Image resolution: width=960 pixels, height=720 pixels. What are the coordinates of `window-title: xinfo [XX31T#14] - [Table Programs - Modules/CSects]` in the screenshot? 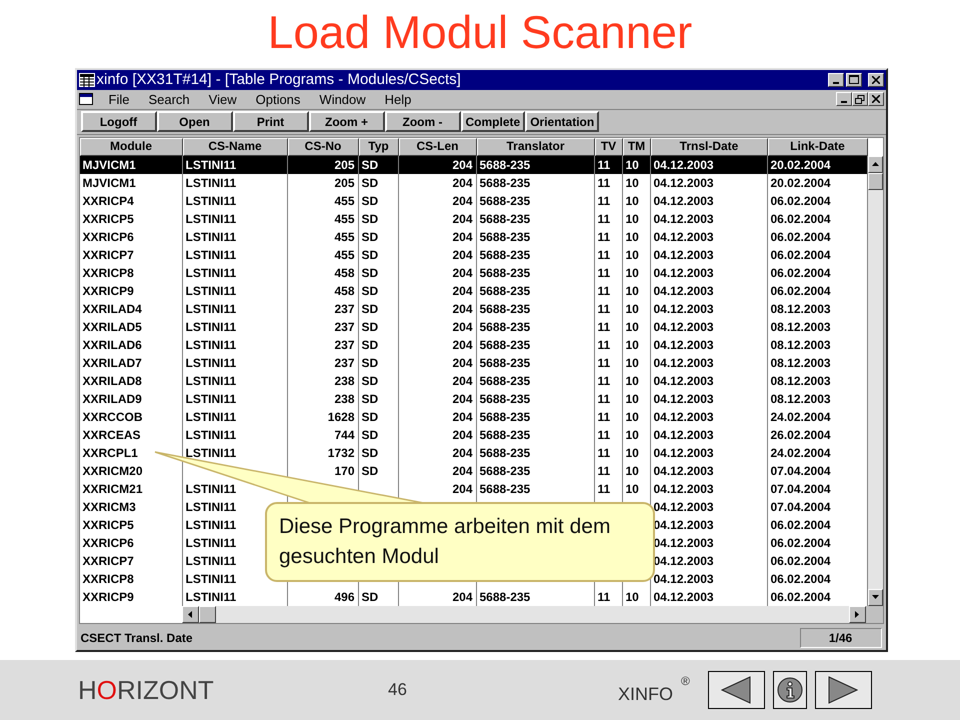 It's located at (279, 79).